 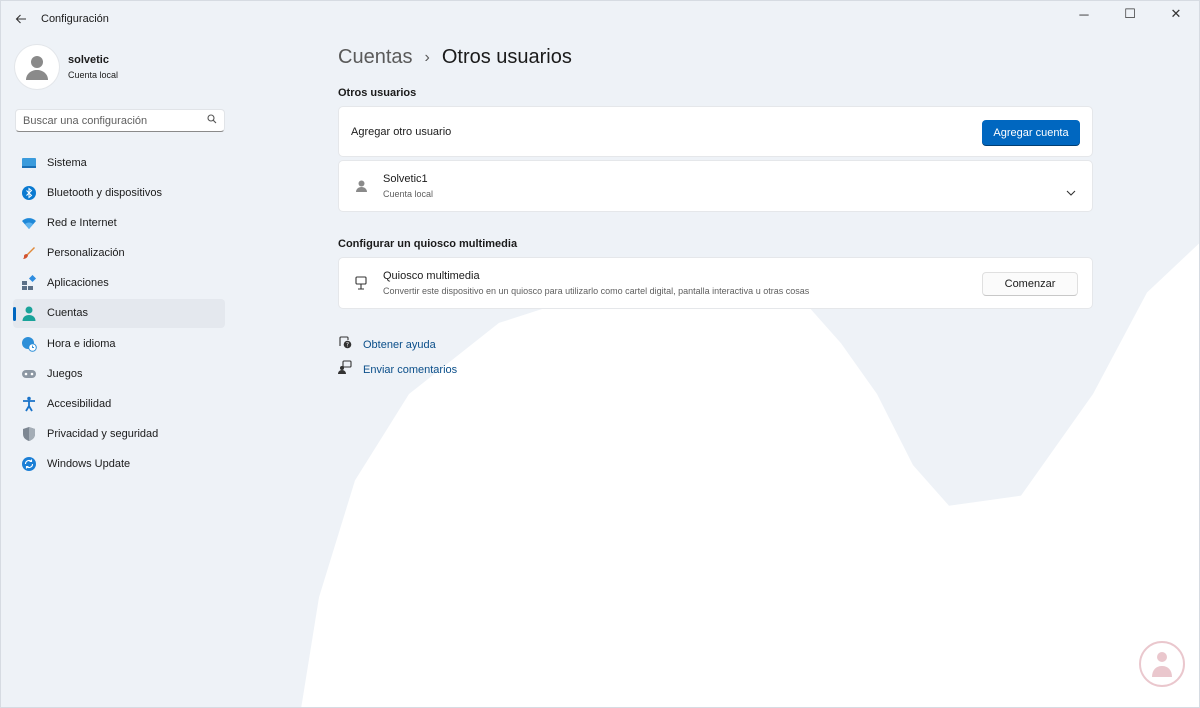 I want to click on help-icon: ?, so click(x=345, y=344).